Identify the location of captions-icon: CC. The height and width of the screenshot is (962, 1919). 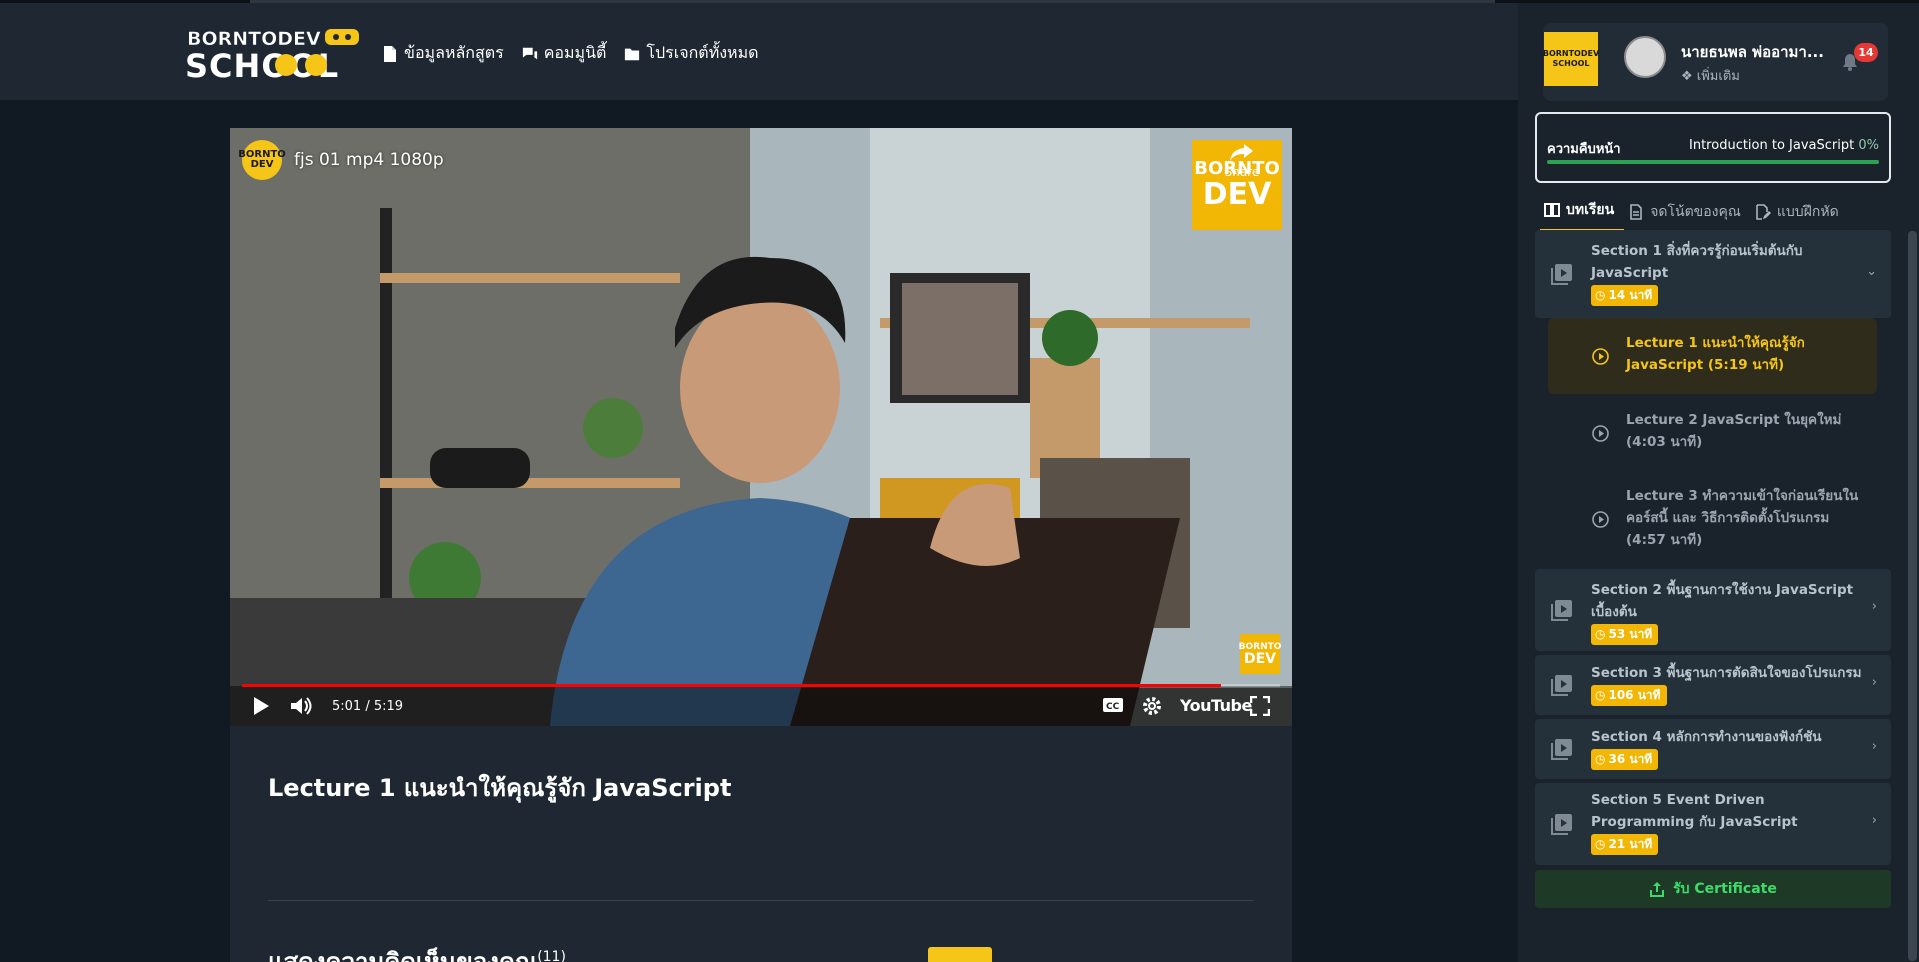
(1113, 705).